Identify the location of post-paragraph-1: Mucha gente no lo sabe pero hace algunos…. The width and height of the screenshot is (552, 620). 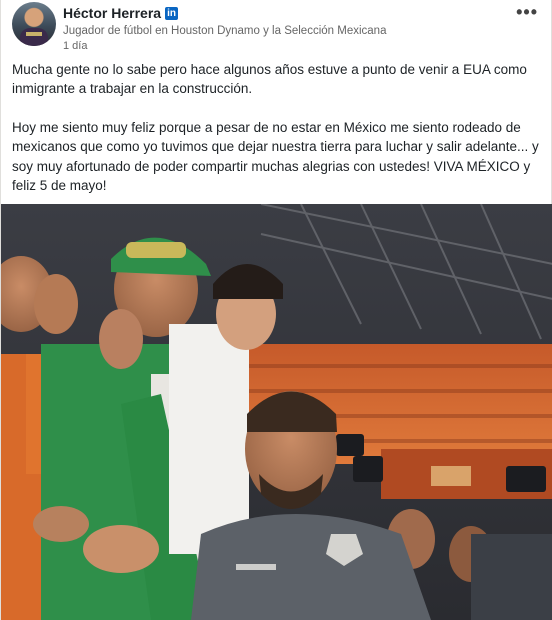
(269, 79).